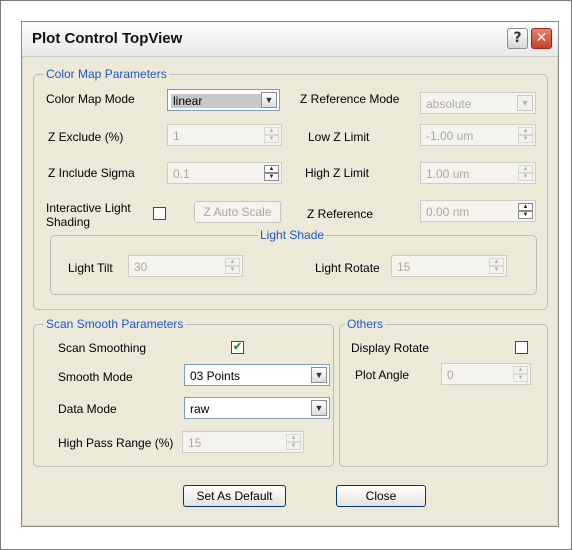  I want to click on display-rotate-label: Display Rotate, so click(390, 348).